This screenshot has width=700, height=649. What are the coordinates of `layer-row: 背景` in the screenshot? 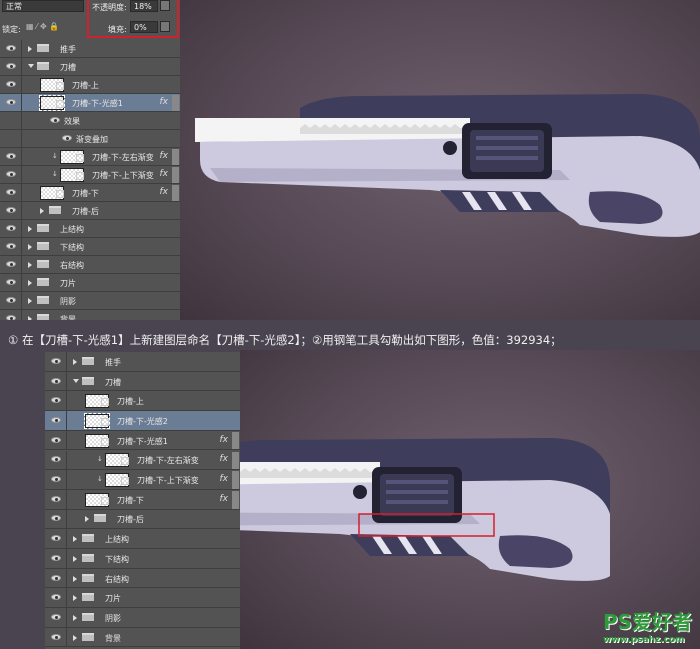 It's located at (142, 637).